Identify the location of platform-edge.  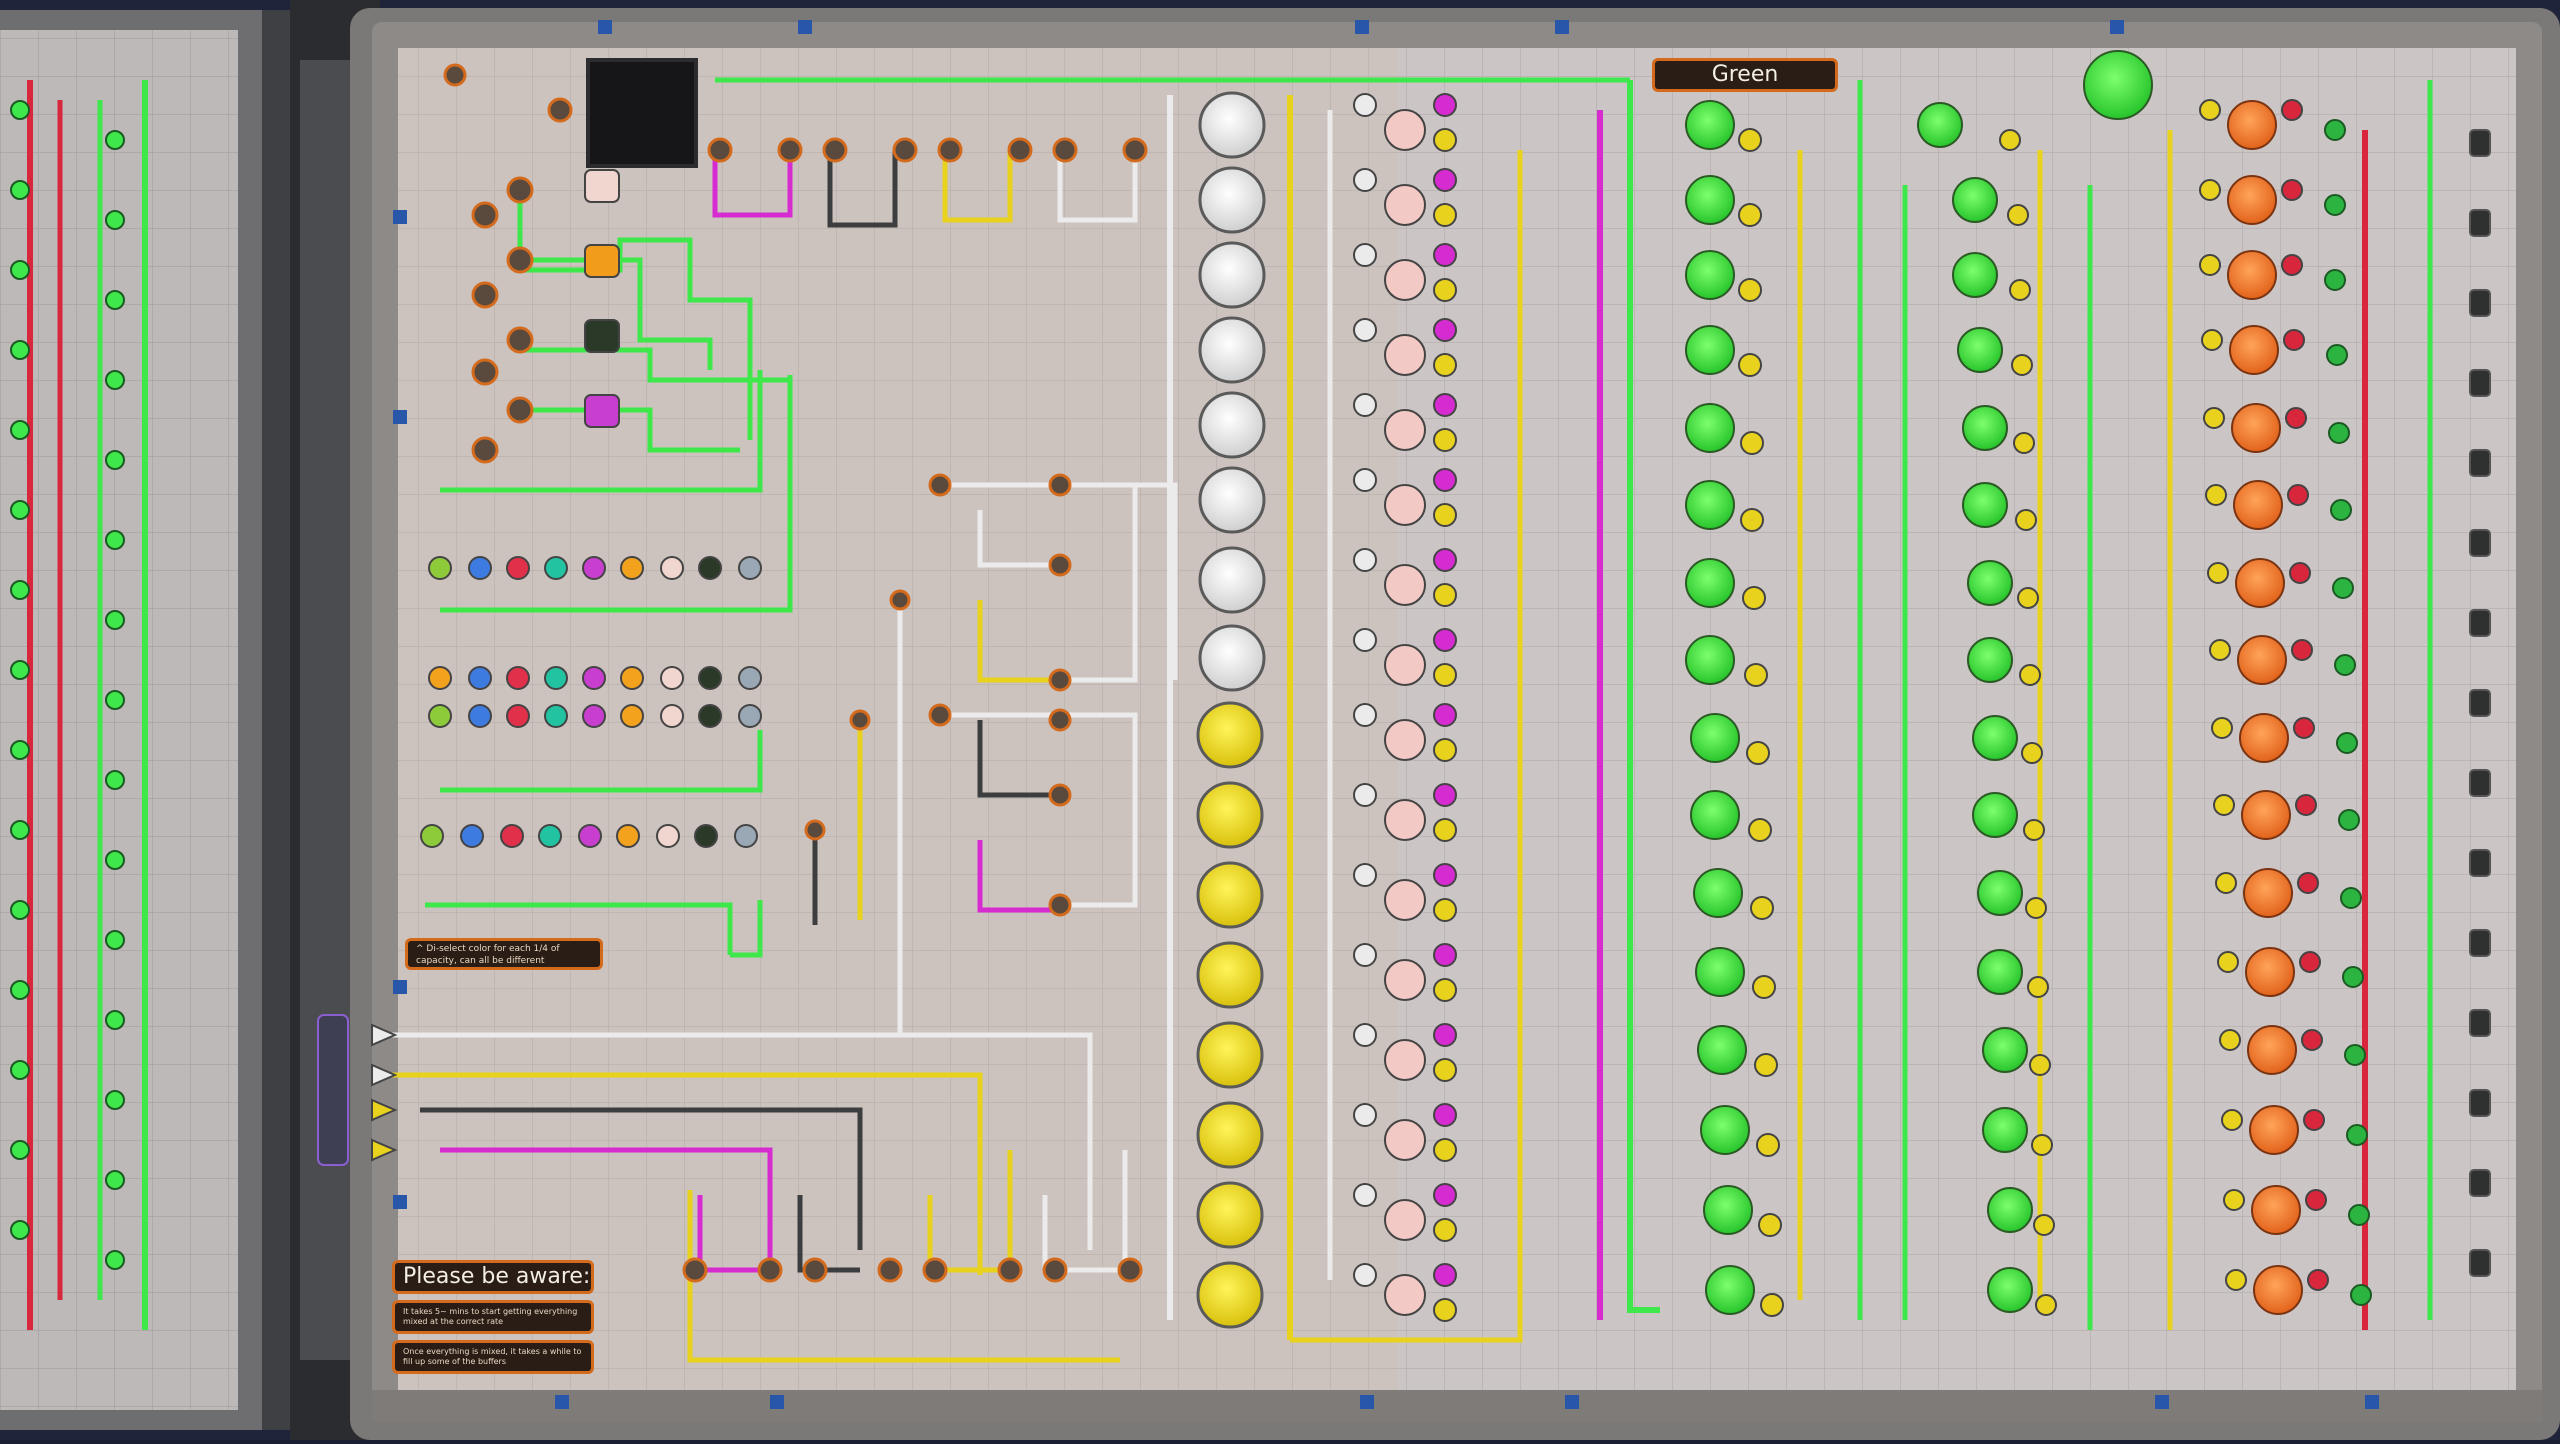
(1457, 1406).